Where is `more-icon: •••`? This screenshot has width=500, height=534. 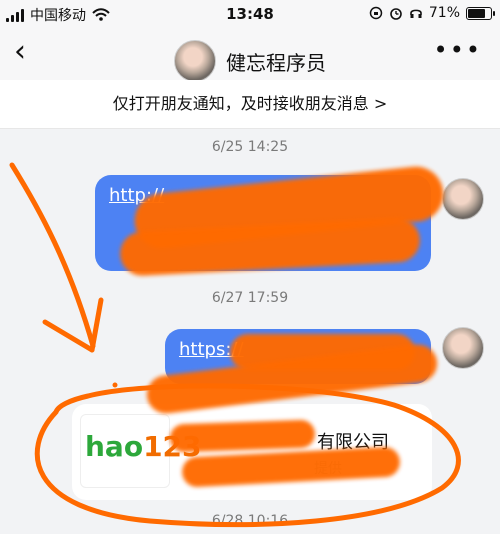
more-icon: ••• is located at coordinates (458, 50).